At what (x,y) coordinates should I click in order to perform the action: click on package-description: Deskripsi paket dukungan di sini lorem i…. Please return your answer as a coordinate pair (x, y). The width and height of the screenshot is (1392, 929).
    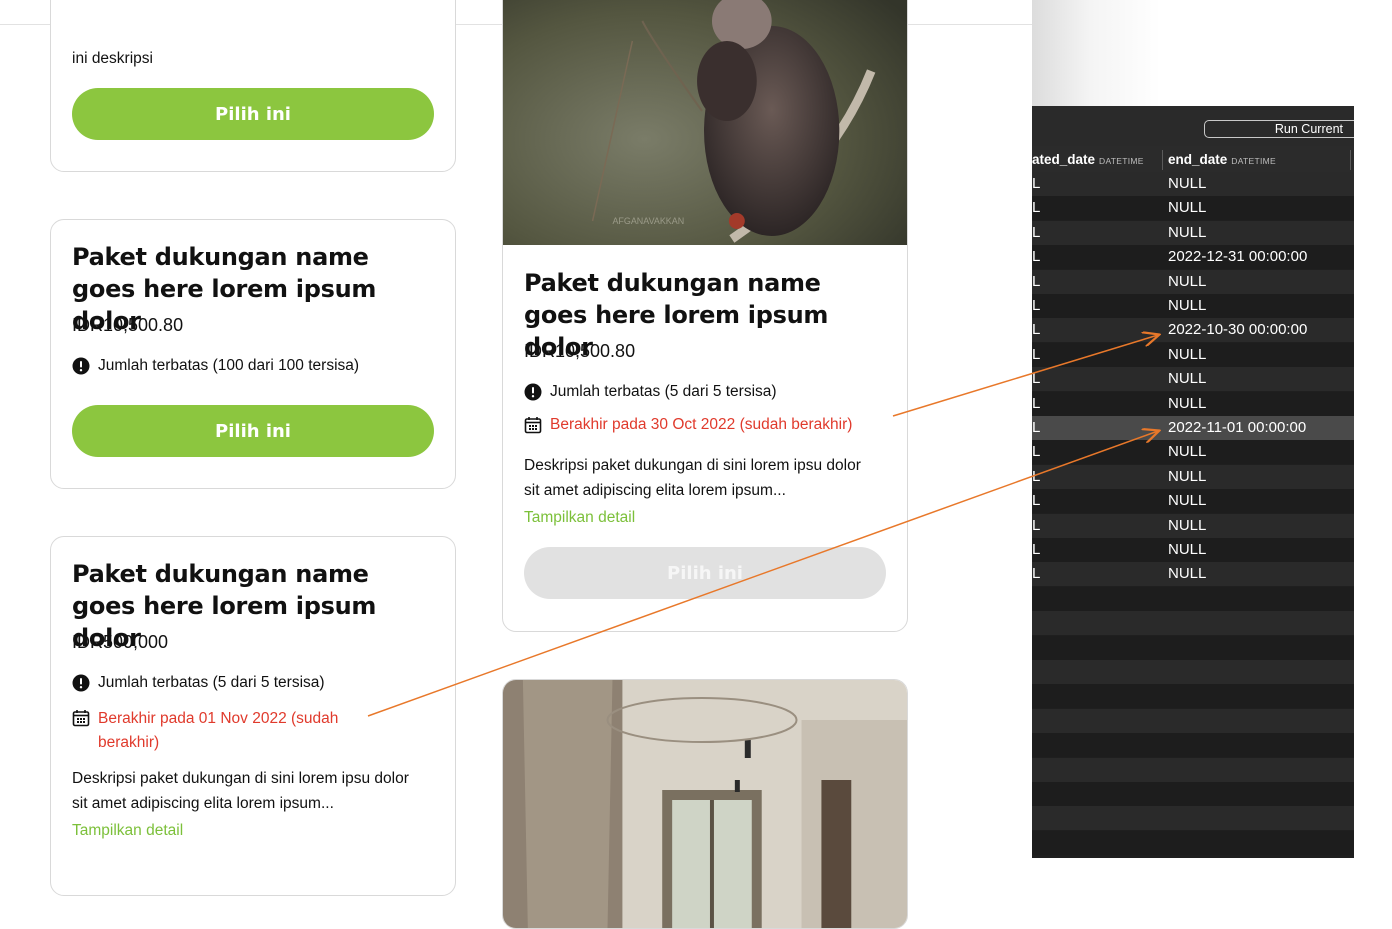
    Looking at the image, I should click on (240, 791).